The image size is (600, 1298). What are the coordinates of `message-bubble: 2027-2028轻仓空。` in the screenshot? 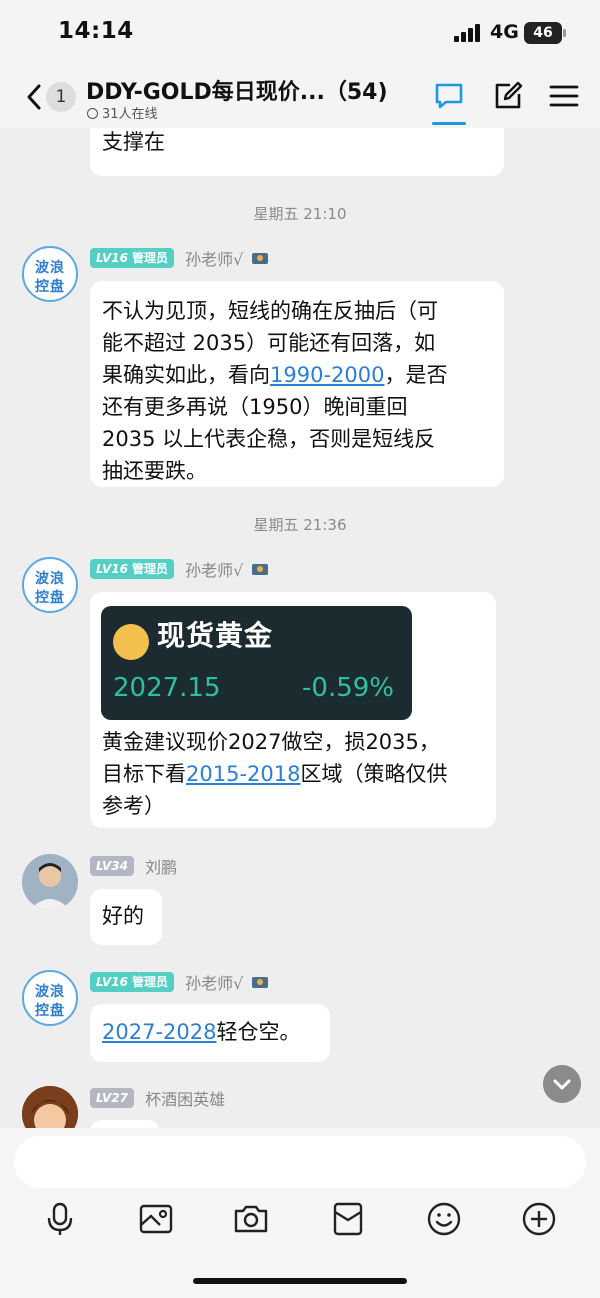 It's located at (210, 1033).